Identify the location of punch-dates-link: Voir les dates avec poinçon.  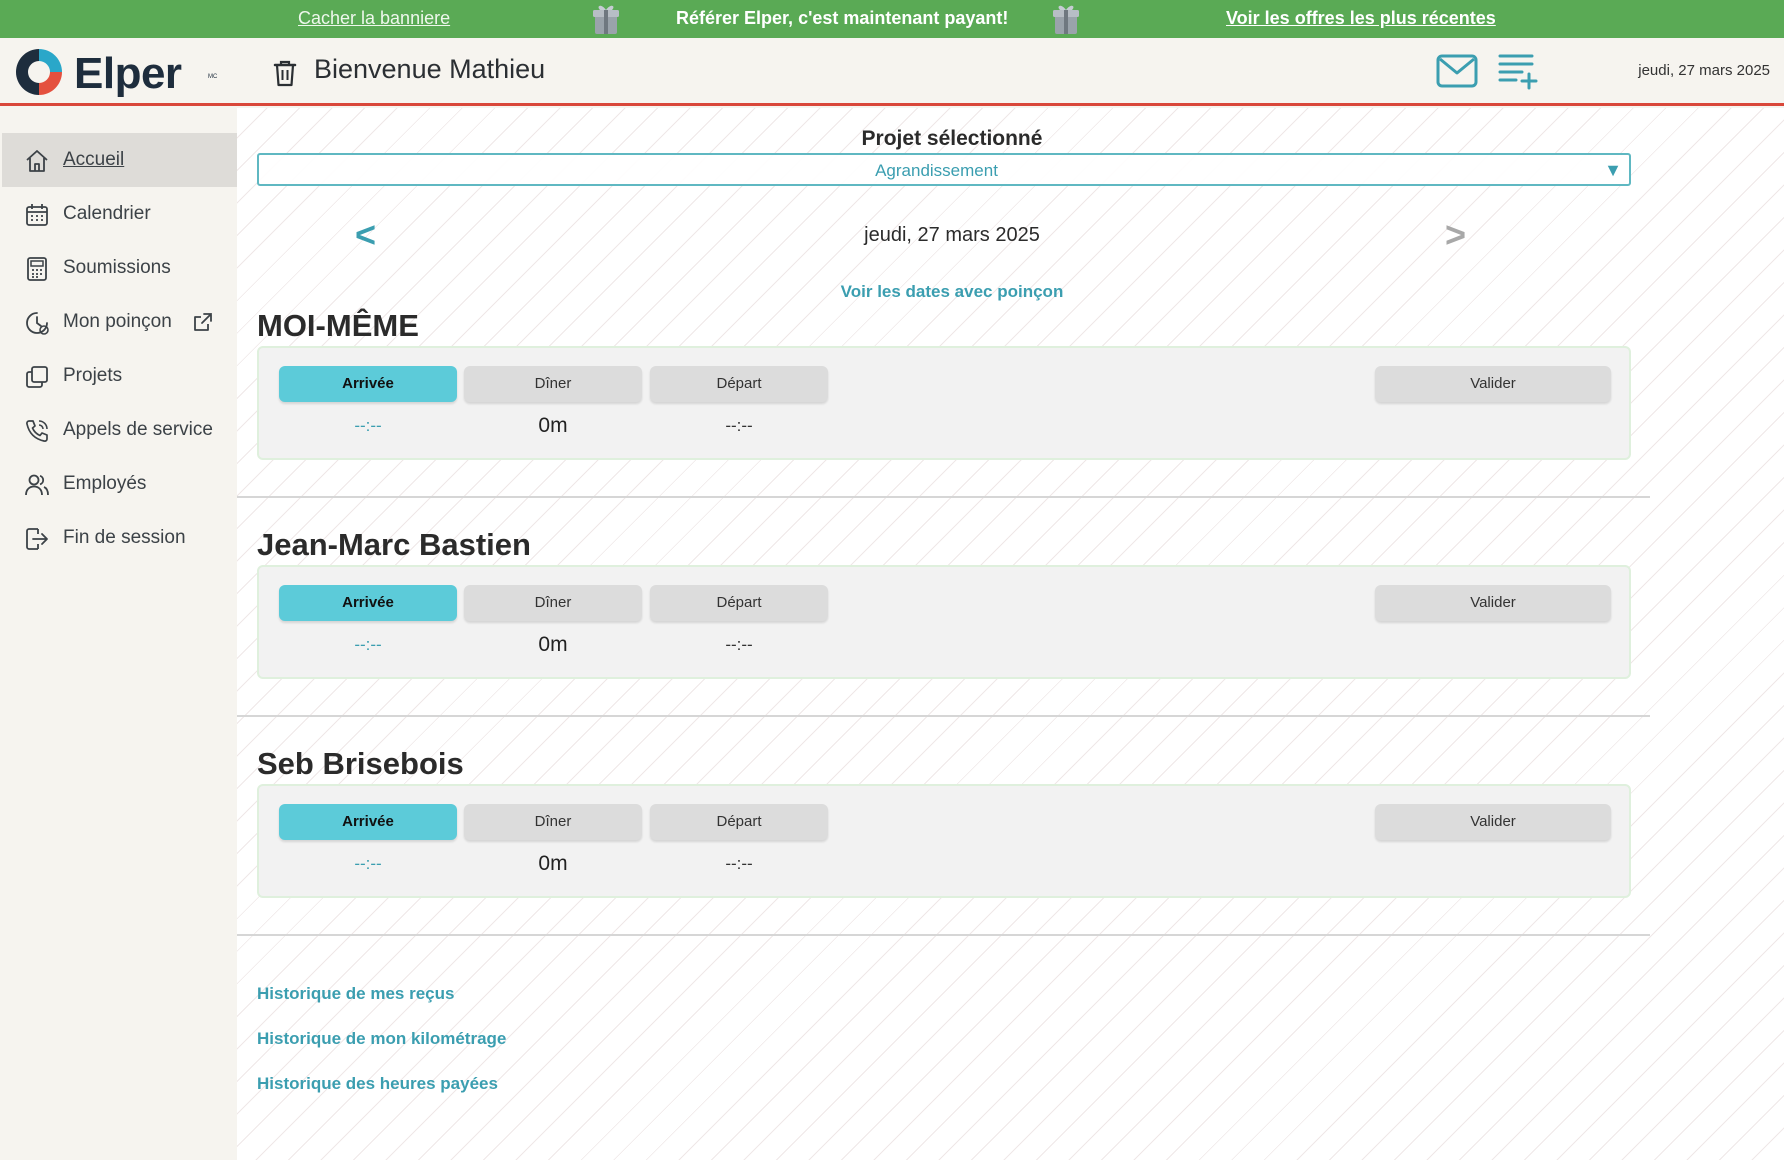
(952, 292).